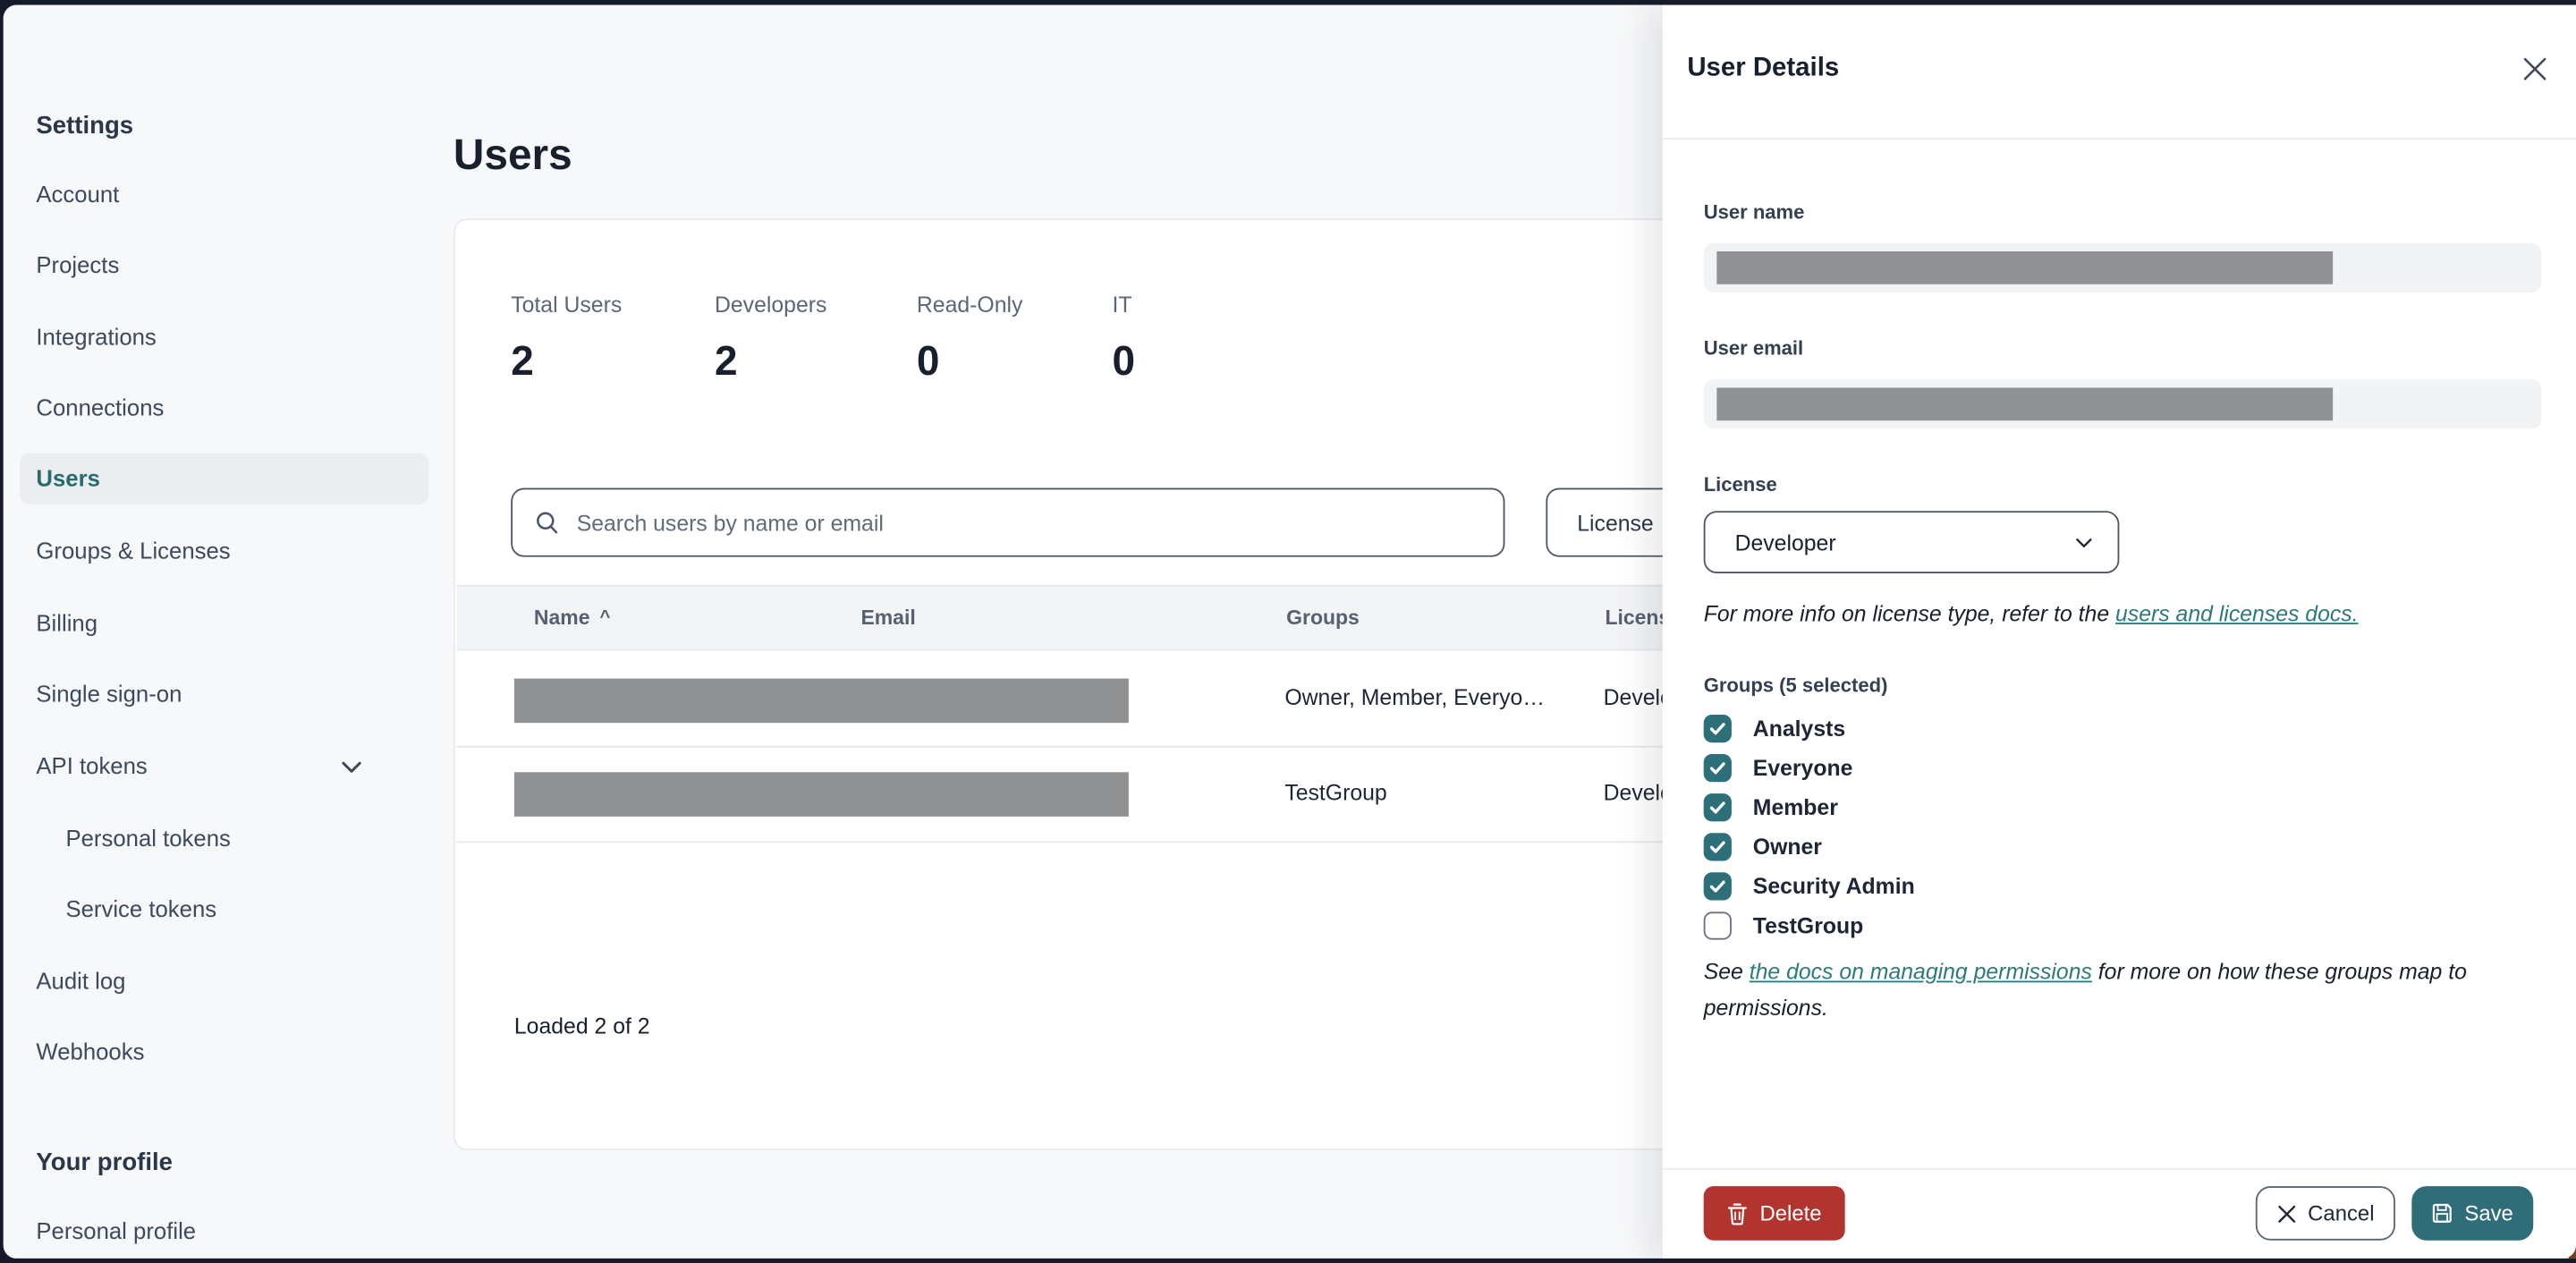  Describe the element at coordinates (547, 523) in the screenshot. I see `search-icon` at that location.